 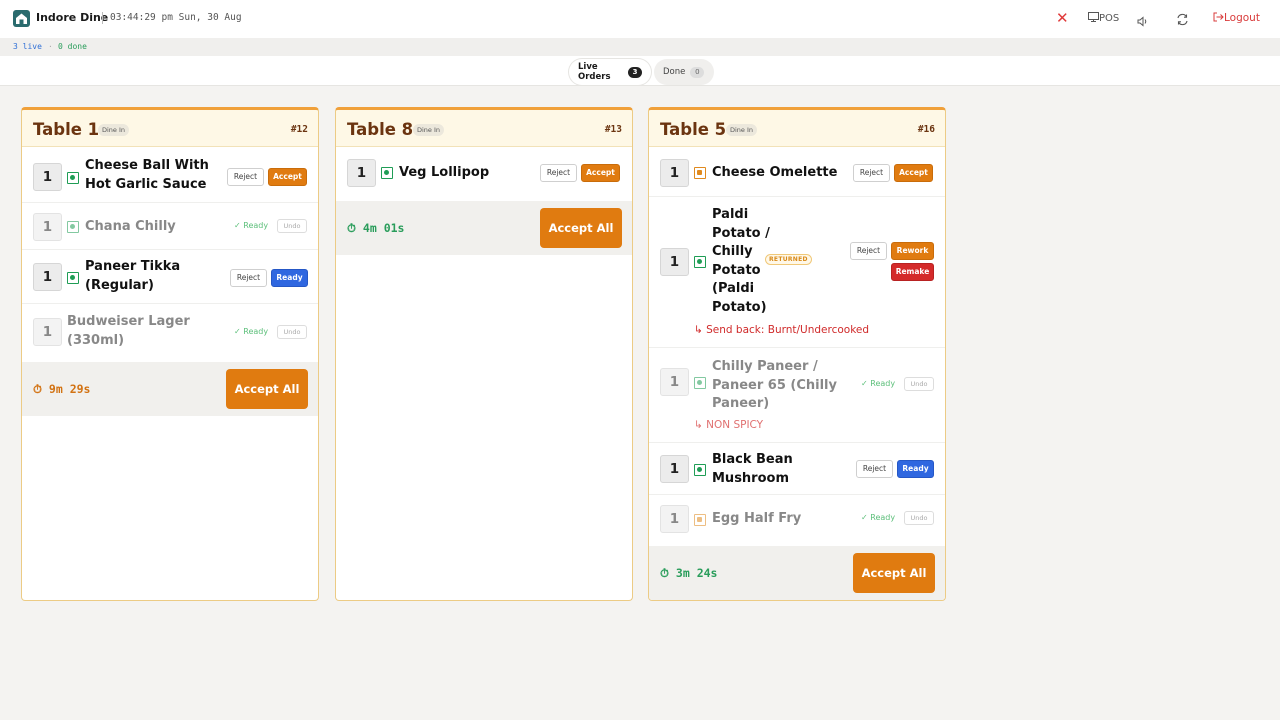 I want to click on order-item-row: 1 Budweiser Lager (330ml) ✓ Ready Undo, so click(x=170, y=333).